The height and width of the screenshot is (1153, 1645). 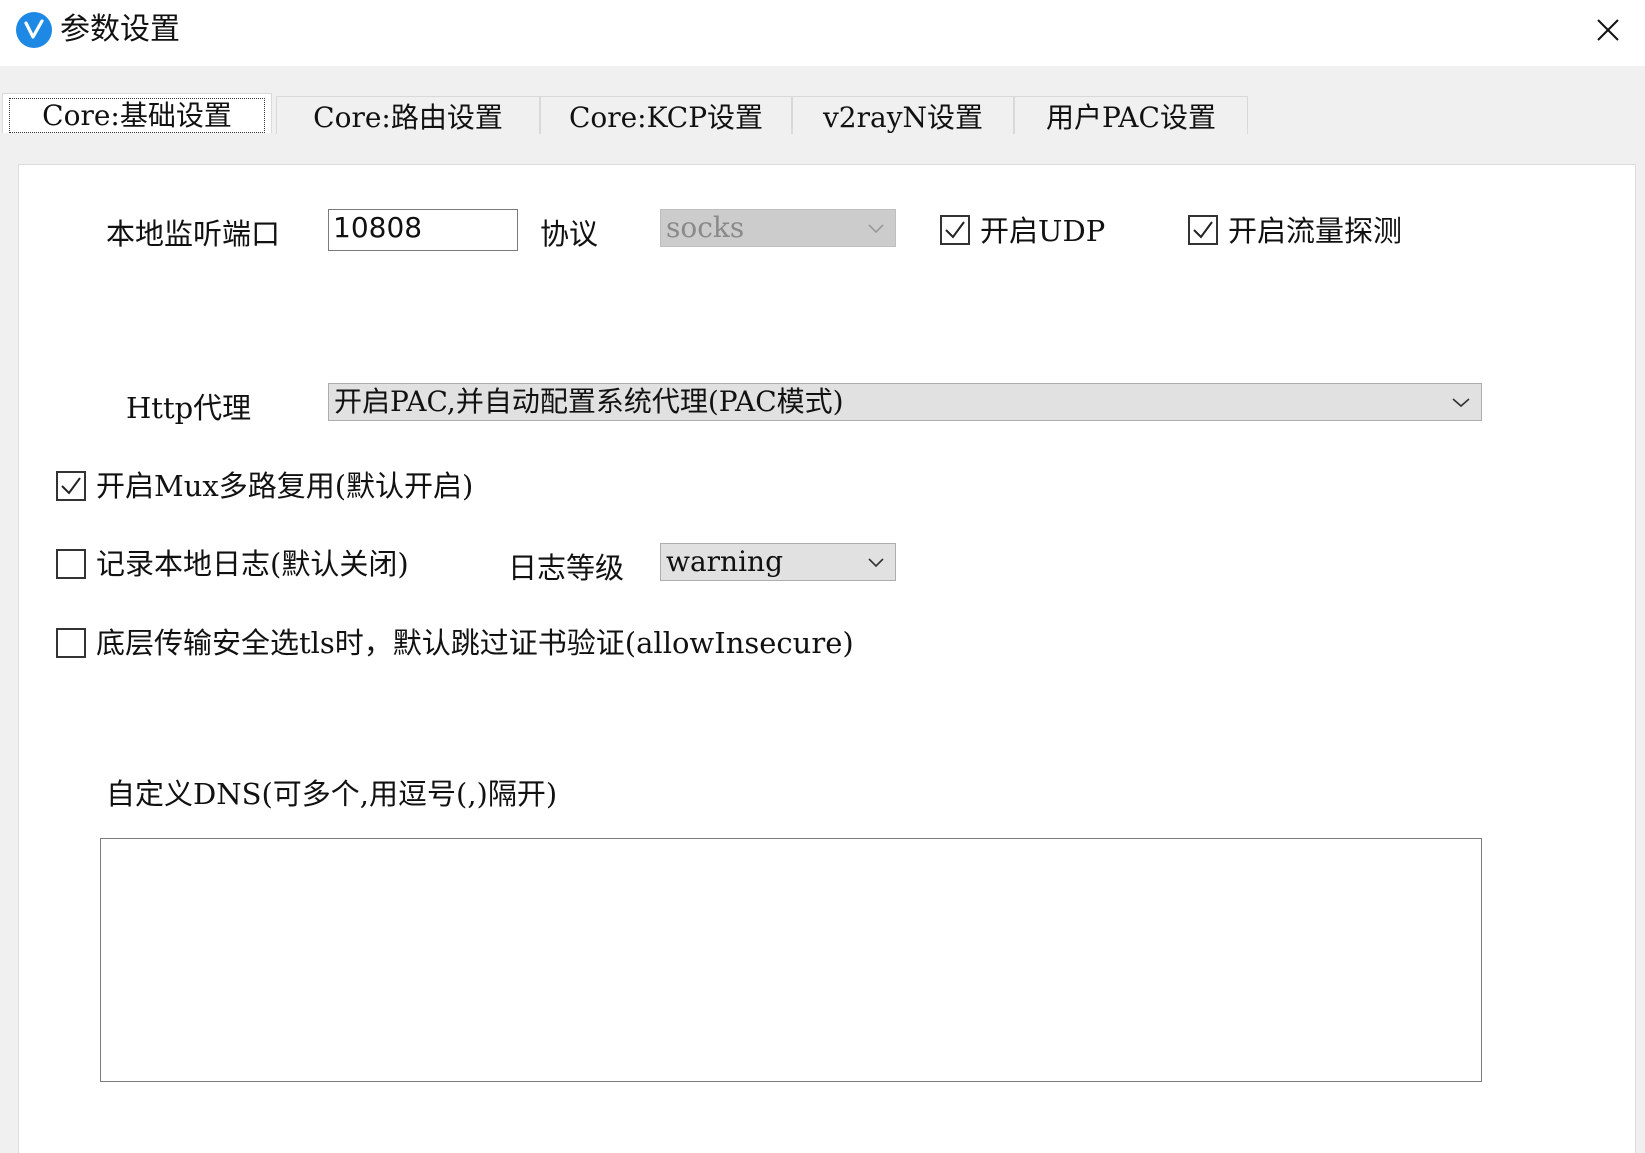 I want to click on v2rayn-logo-icon, so click(x=34, y=30).